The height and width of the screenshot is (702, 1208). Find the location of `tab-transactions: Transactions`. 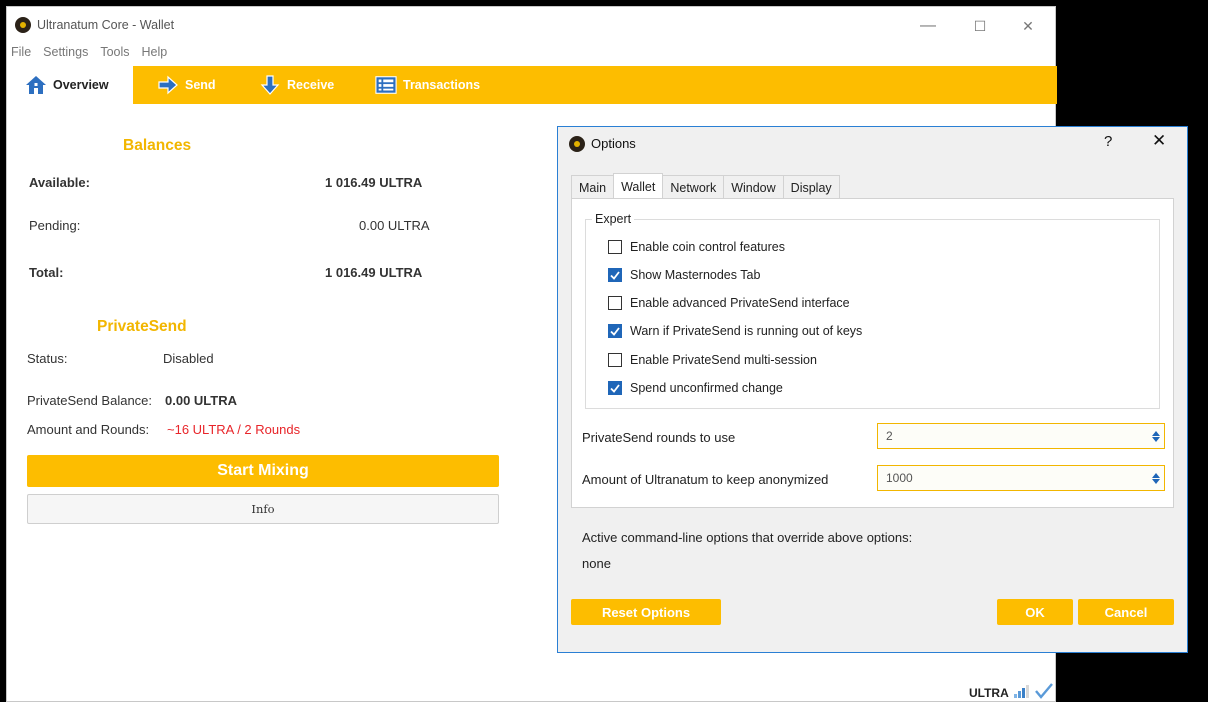

tab-transactions: Transactions is located at coordinates (427, 85).